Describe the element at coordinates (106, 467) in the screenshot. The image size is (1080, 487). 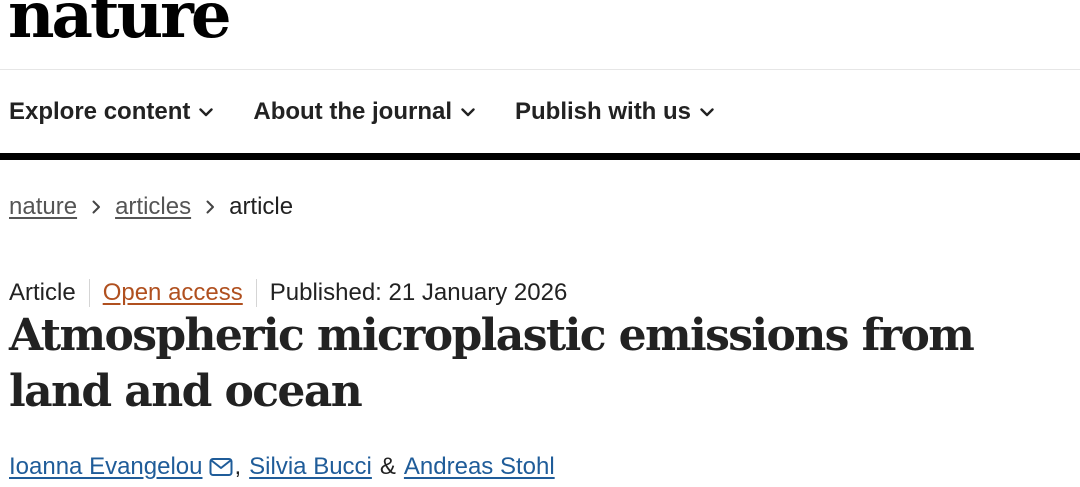
I see `author-link: Ioanna Evangelou` at that location.